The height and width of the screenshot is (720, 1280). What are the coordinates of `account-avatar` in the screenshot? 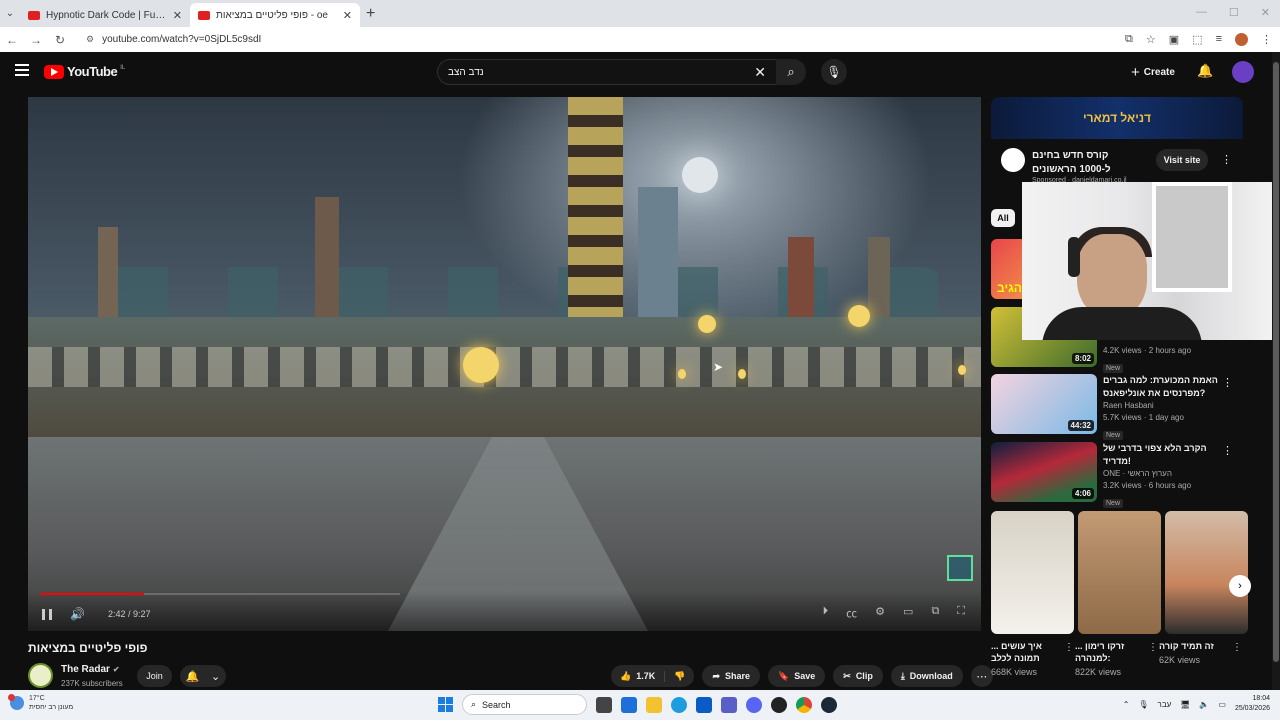 It's located at (1243, 72).